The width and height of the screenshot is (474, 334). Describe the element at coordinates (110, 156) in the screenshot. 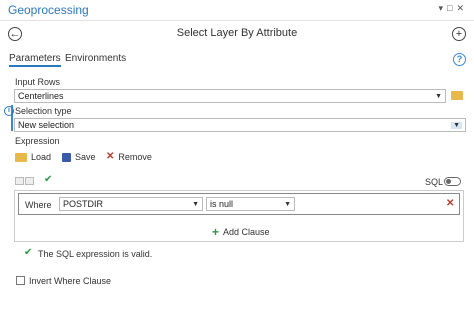

I see `remove-icon: ✕` at that location.